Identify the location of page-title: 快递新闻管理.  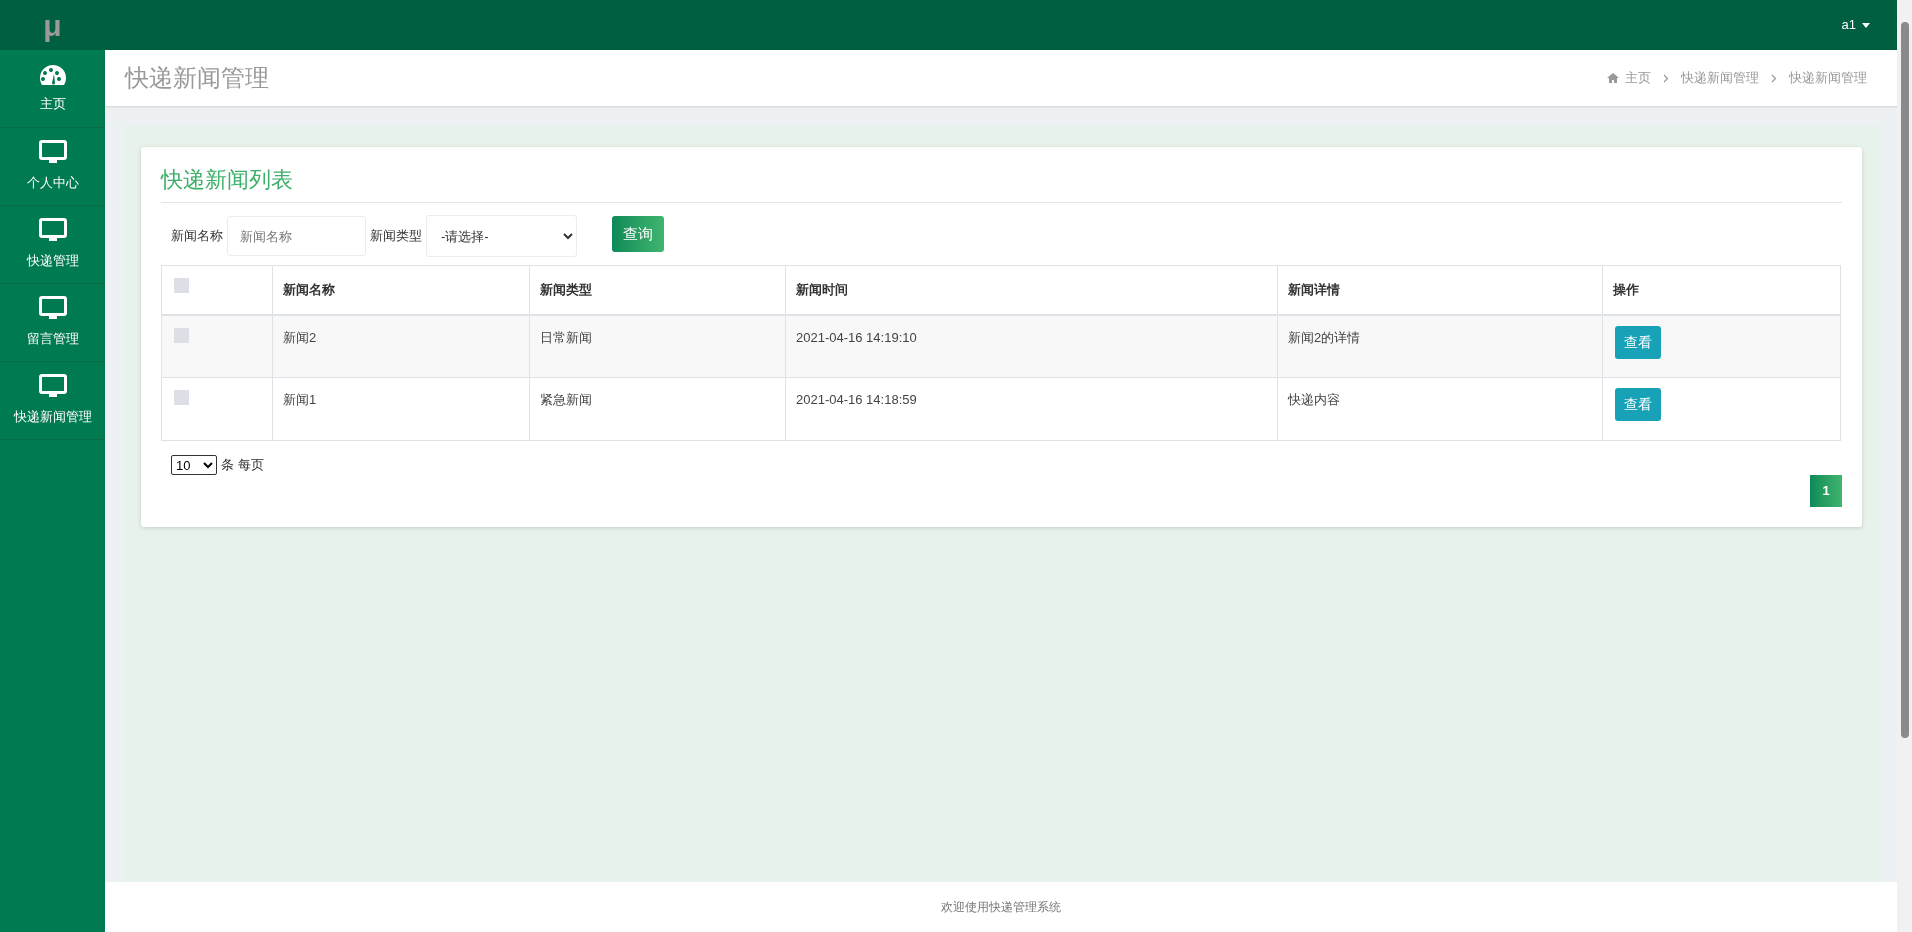
(197, 78).